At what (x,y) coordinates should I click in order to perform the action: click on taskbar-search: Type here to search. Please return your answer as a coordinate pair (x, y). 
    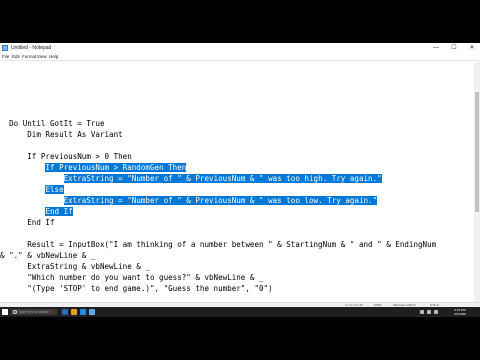
    Looking at the image, I should click on (34, 312).